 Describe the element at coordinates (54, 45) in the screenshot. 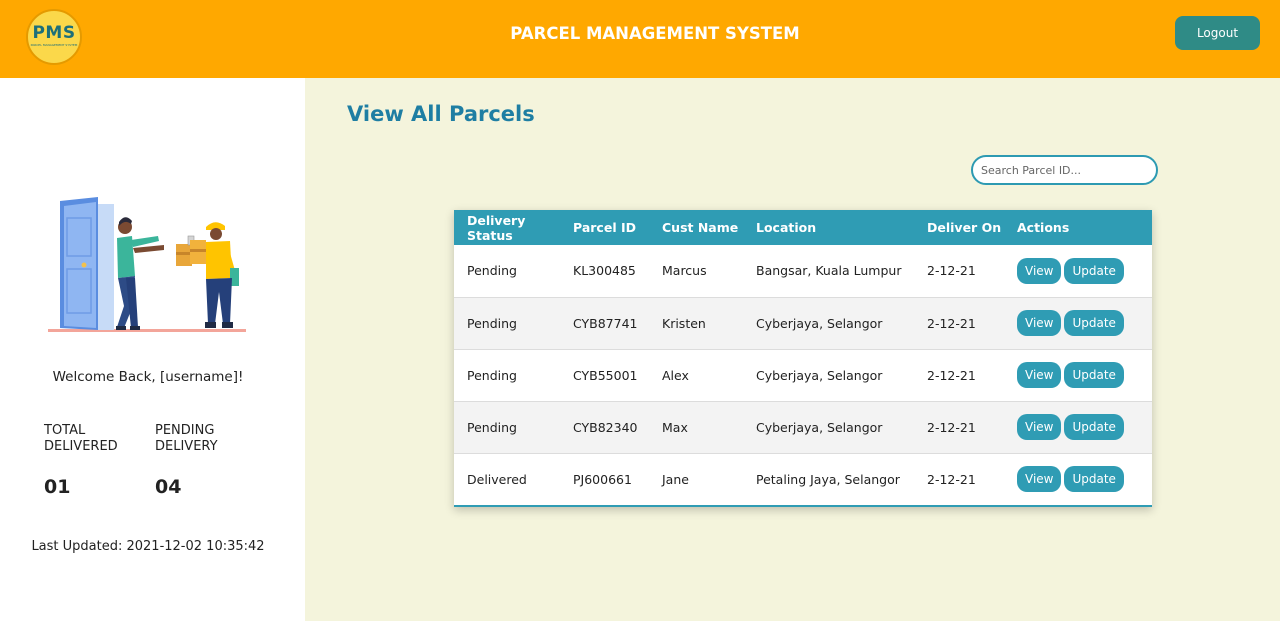

I see `logo-subtext: PARCEL MANAGEMENT SYSTEM` at that location.